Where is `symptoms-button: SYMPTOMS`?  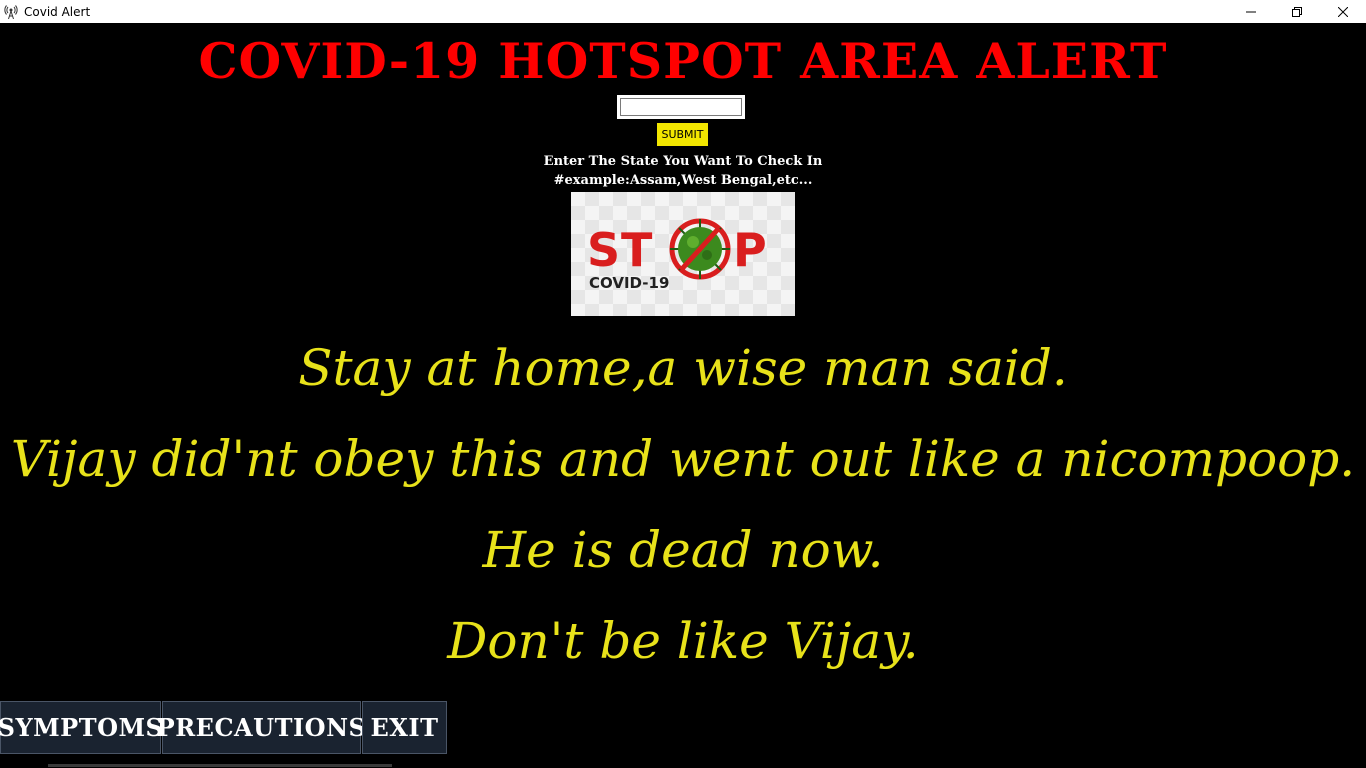 symptoms-button: SYMPTOMS is located at coordinates (81, 727).